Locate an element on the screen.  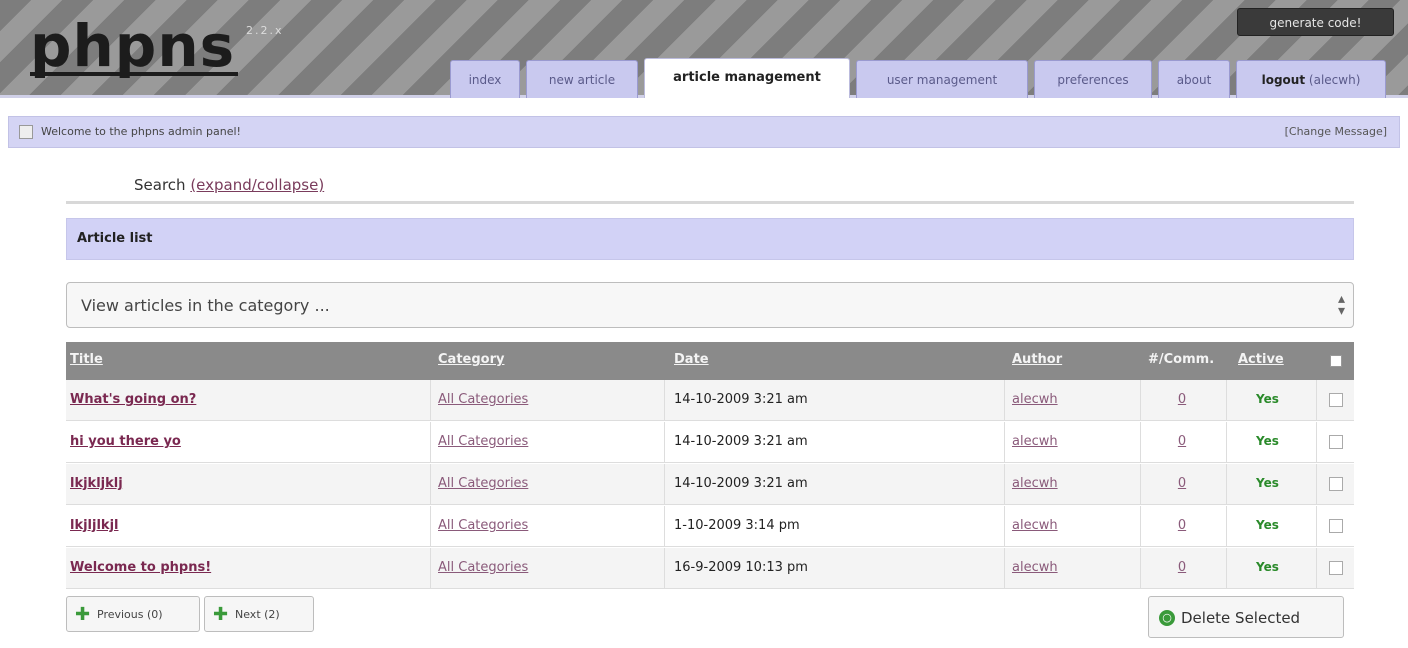
article-title-link: lkjkljklj is located at coordinates (96, 483).